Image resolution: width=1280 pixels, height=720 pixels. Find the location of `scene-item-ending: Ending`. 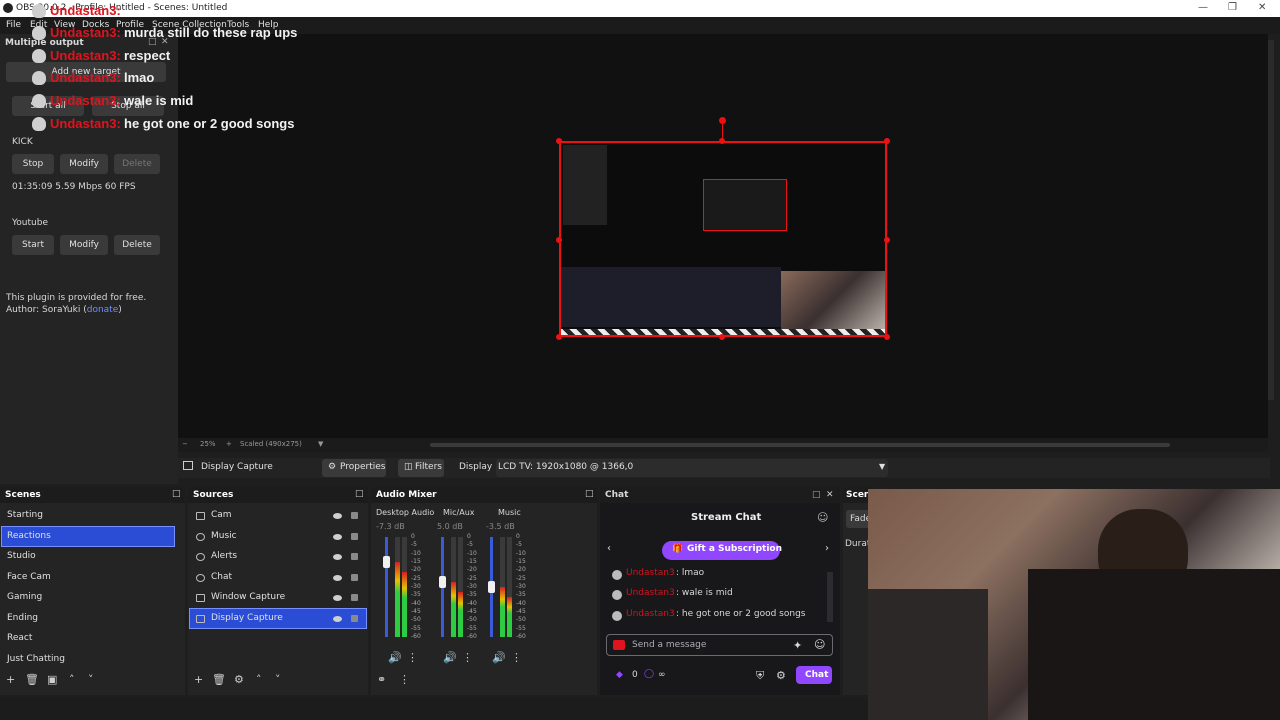

scene-item-ending: Ending is located at coordinates (88, 618).